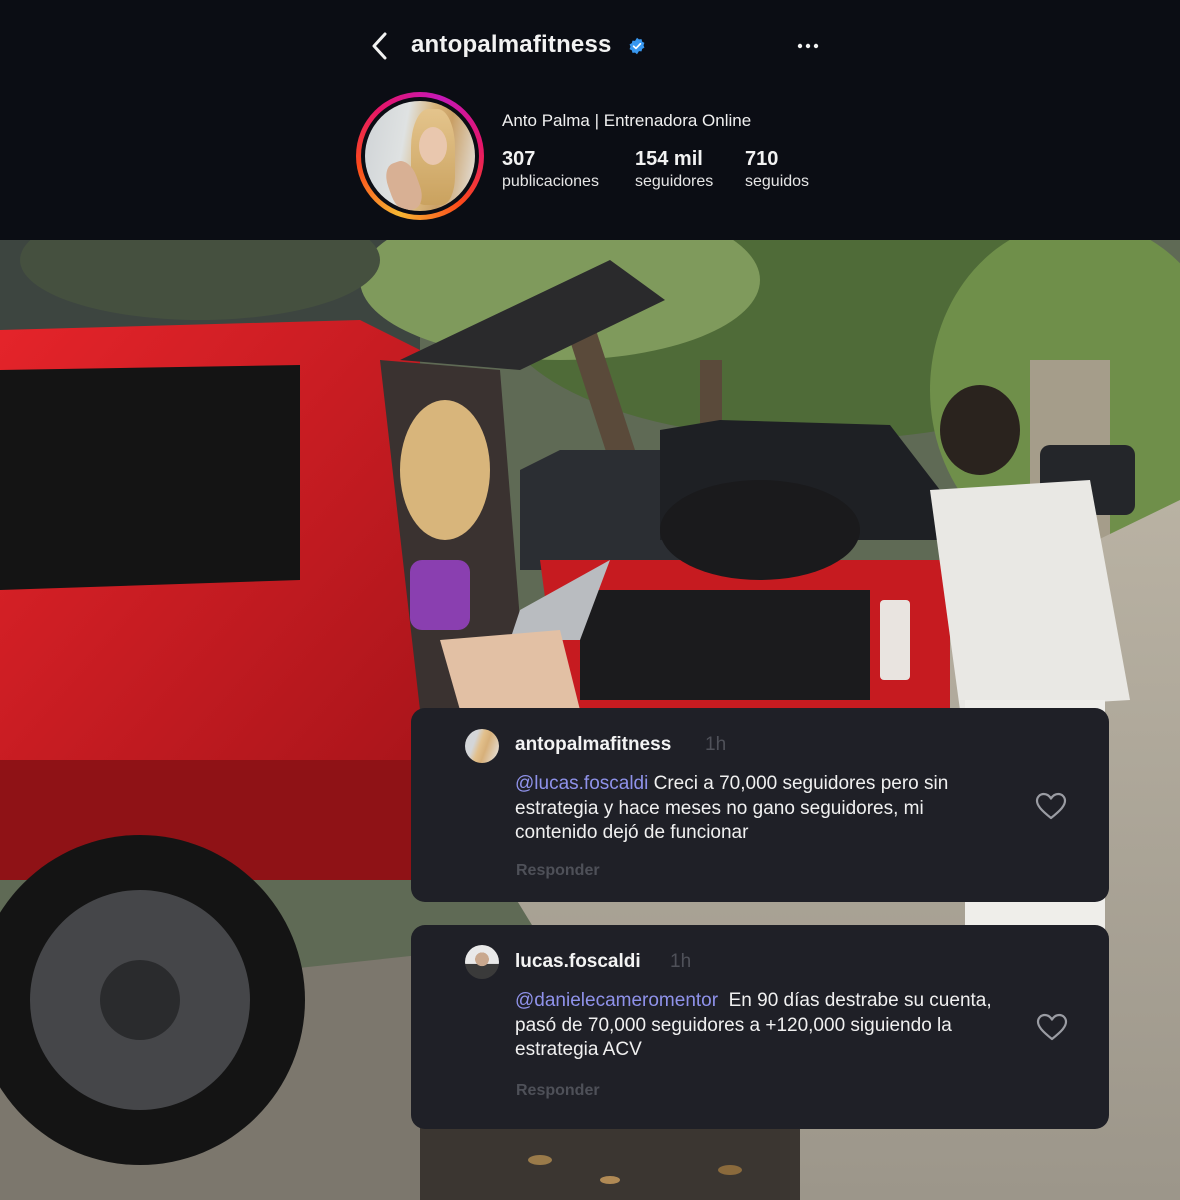  Describe the element at coordinates (581, 783) in the screenshot. I see `comment-mention: @lucas.foscaldi` at that location.